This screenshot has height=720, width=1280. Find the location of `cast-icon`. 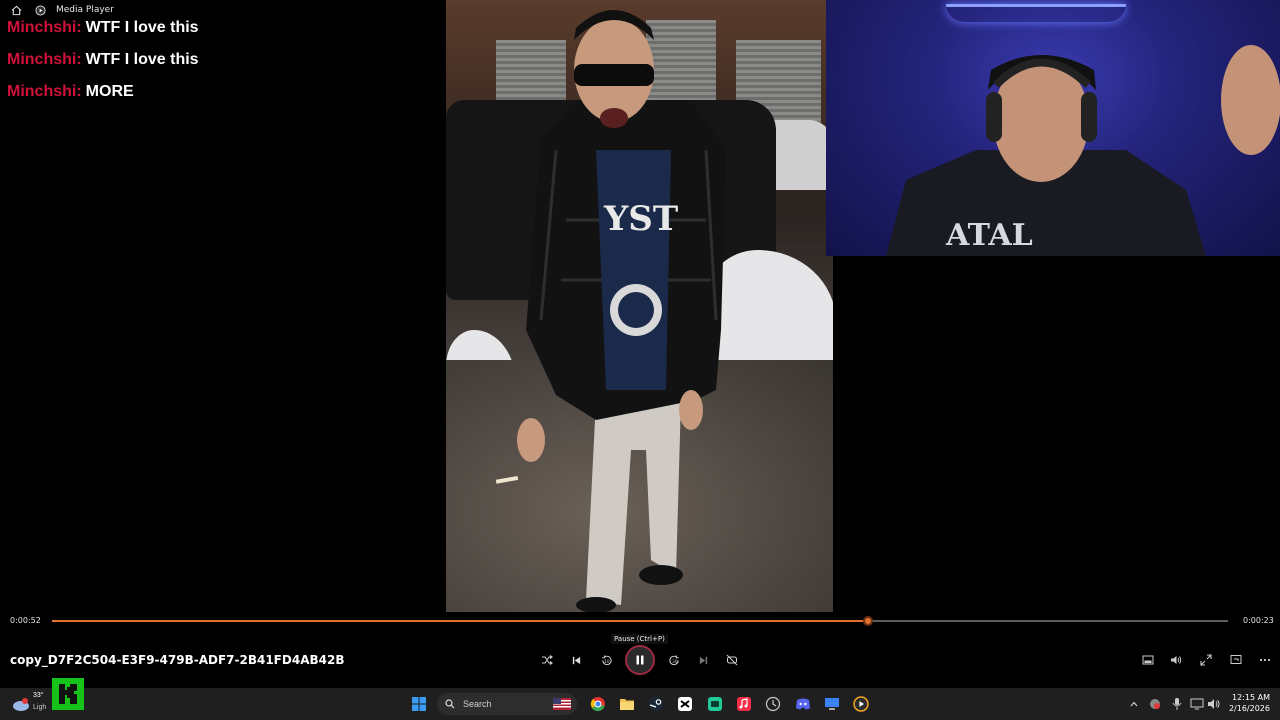

cast-icon is located at coordinates (1236, 659).